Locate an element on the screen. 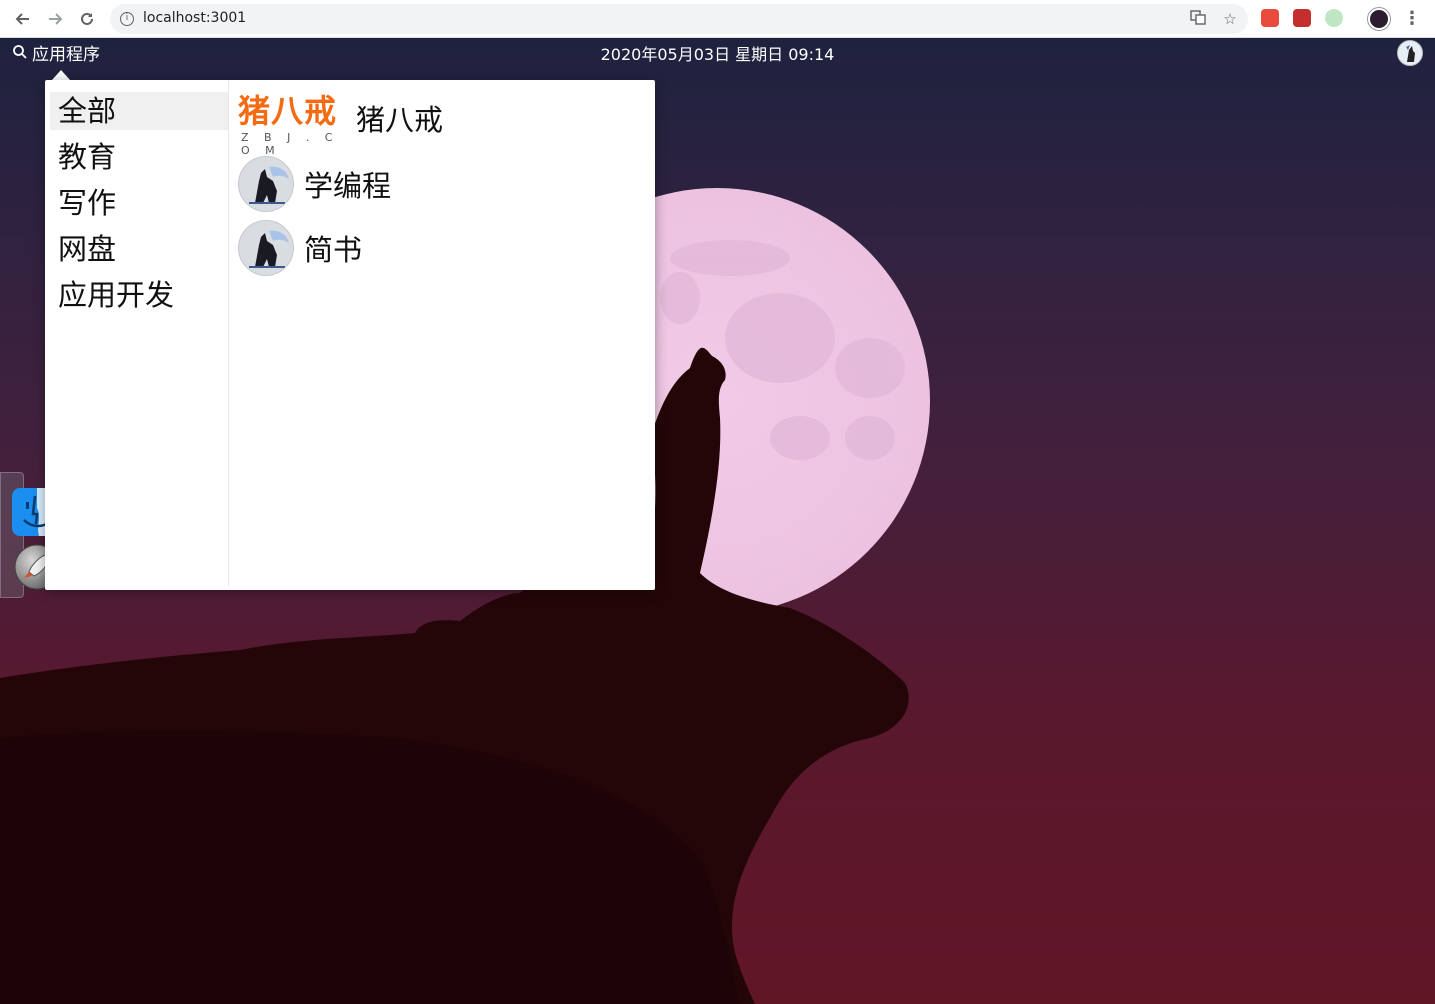  clock: 2020年05月03日 星期日 09:14 is located at coordinates (717, 54).